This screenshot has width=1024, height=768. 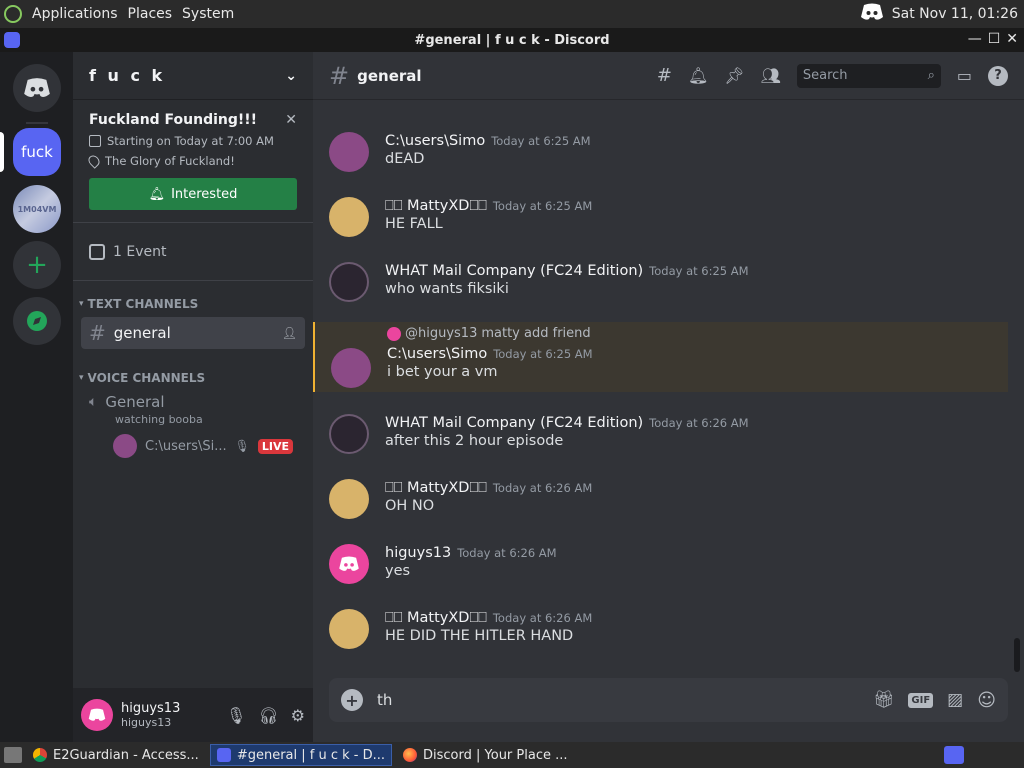 I want to click on message-text: after this 2 hour episode, so click(x=474, y=441).